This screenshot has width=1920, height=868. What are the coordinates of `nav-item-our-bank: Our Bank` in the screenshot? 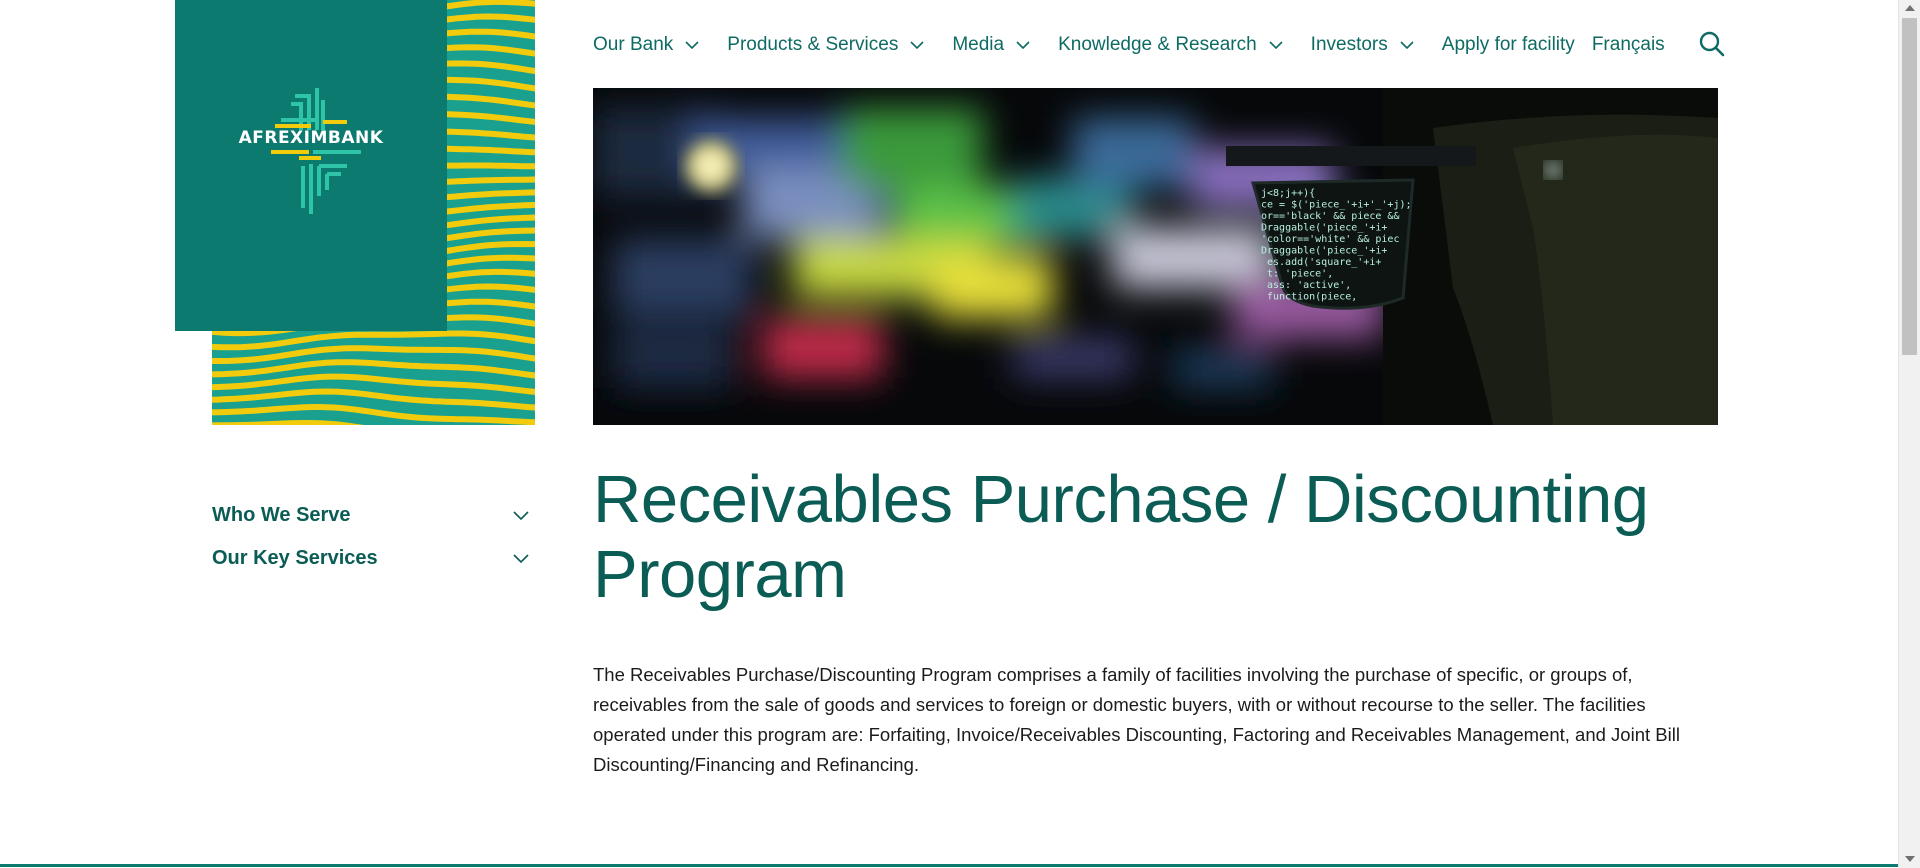 It's located at (646, 45).